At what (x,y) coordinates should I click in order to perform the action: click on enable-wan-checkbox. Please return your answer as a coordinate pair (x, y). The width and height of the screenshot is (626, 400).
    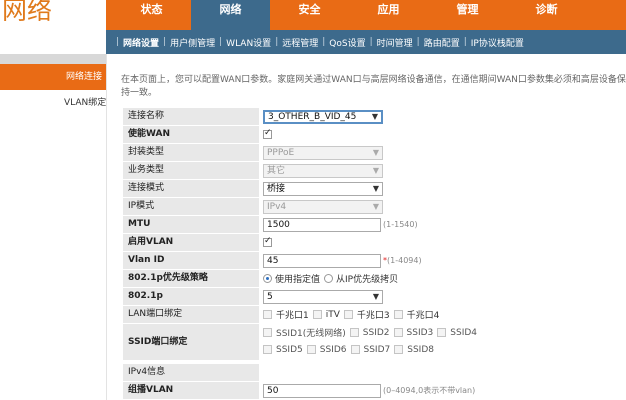
    Looking at the image, I should click on (267, 133).